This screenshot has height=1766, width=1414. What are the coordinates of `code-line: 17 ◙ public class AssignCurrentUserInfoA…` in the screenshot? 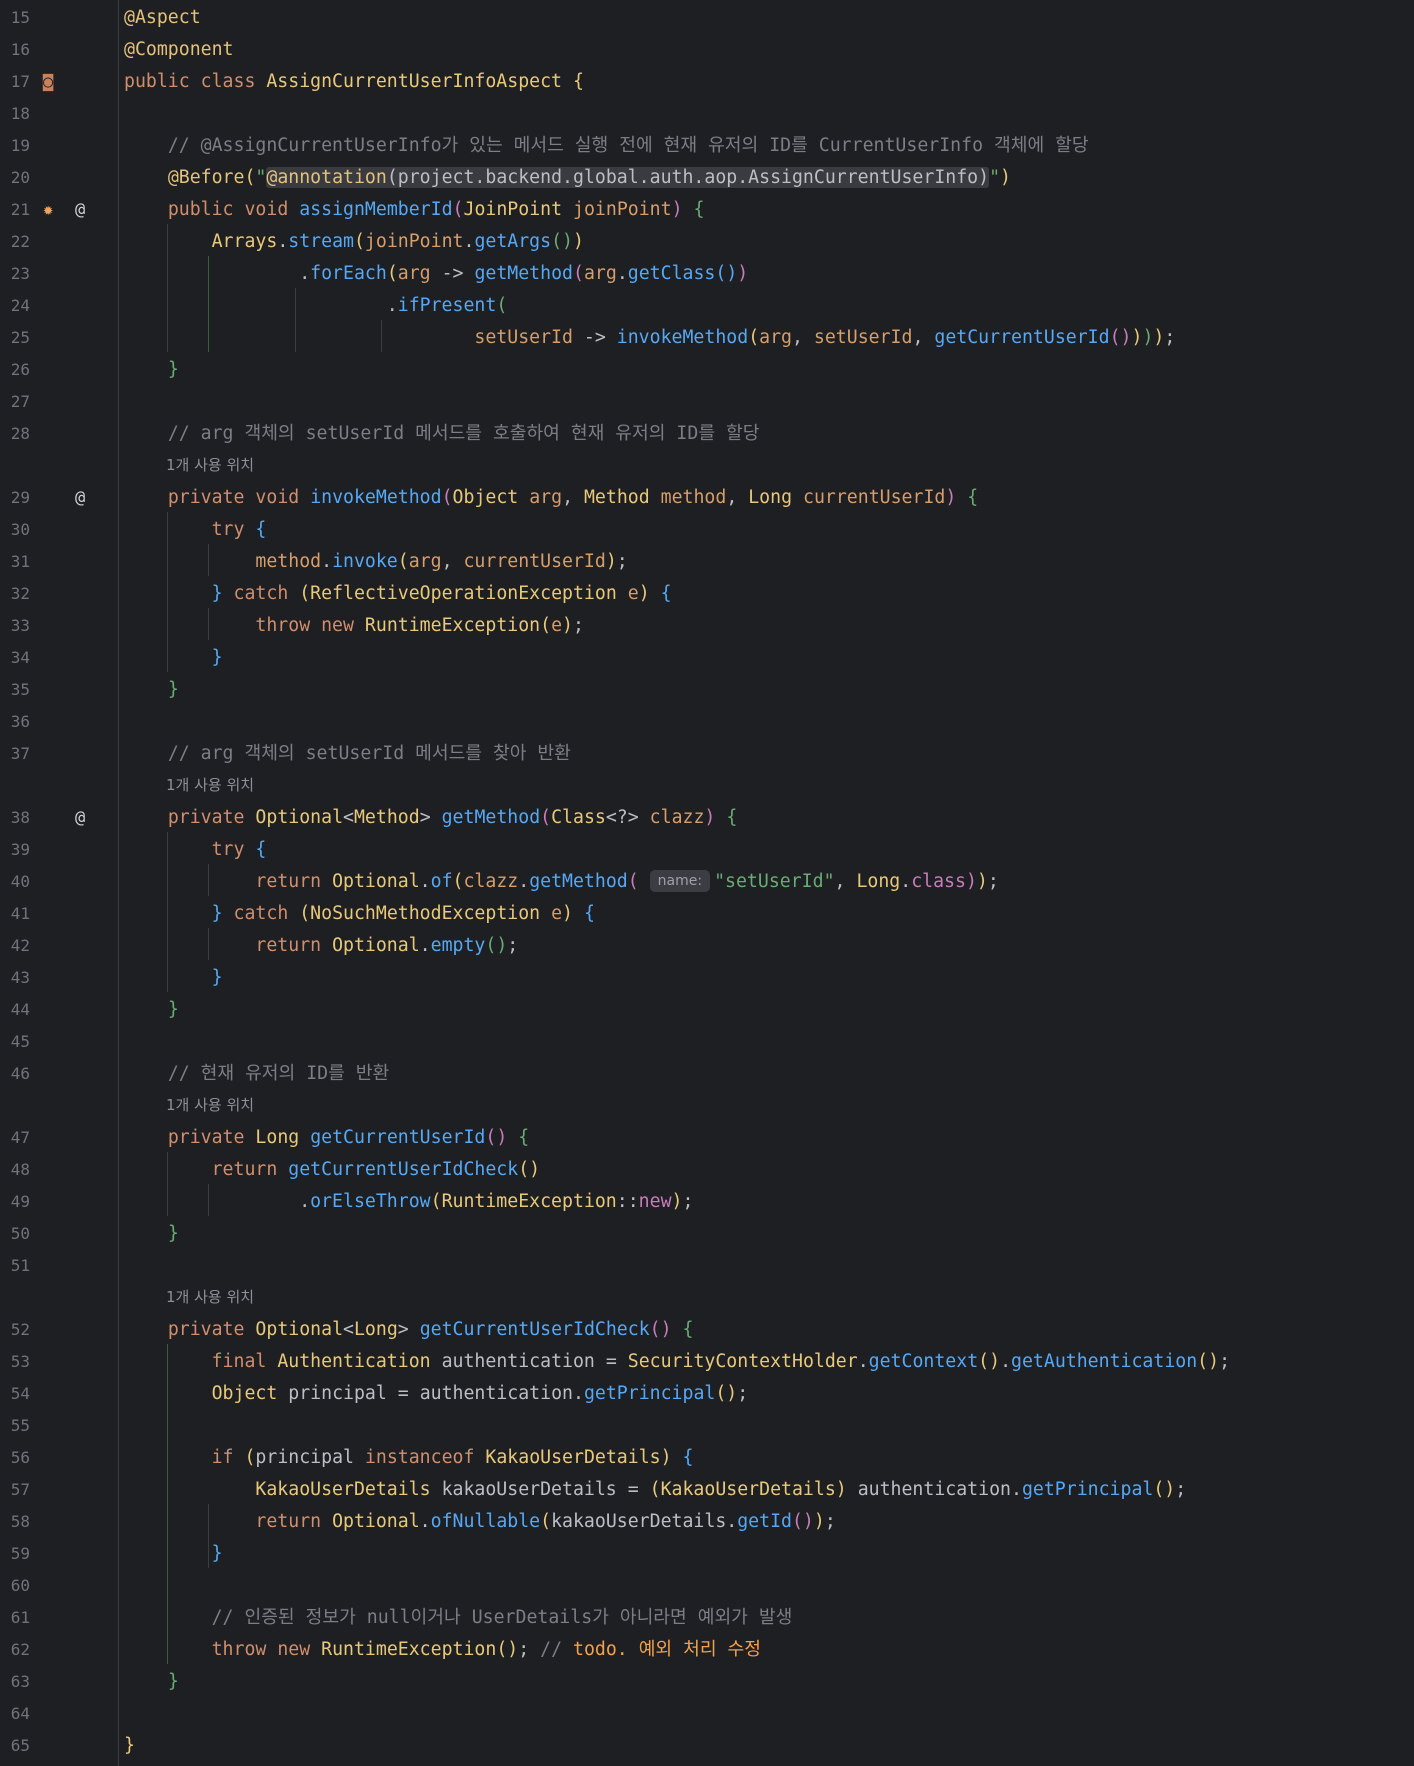 It's located at (707, 82).